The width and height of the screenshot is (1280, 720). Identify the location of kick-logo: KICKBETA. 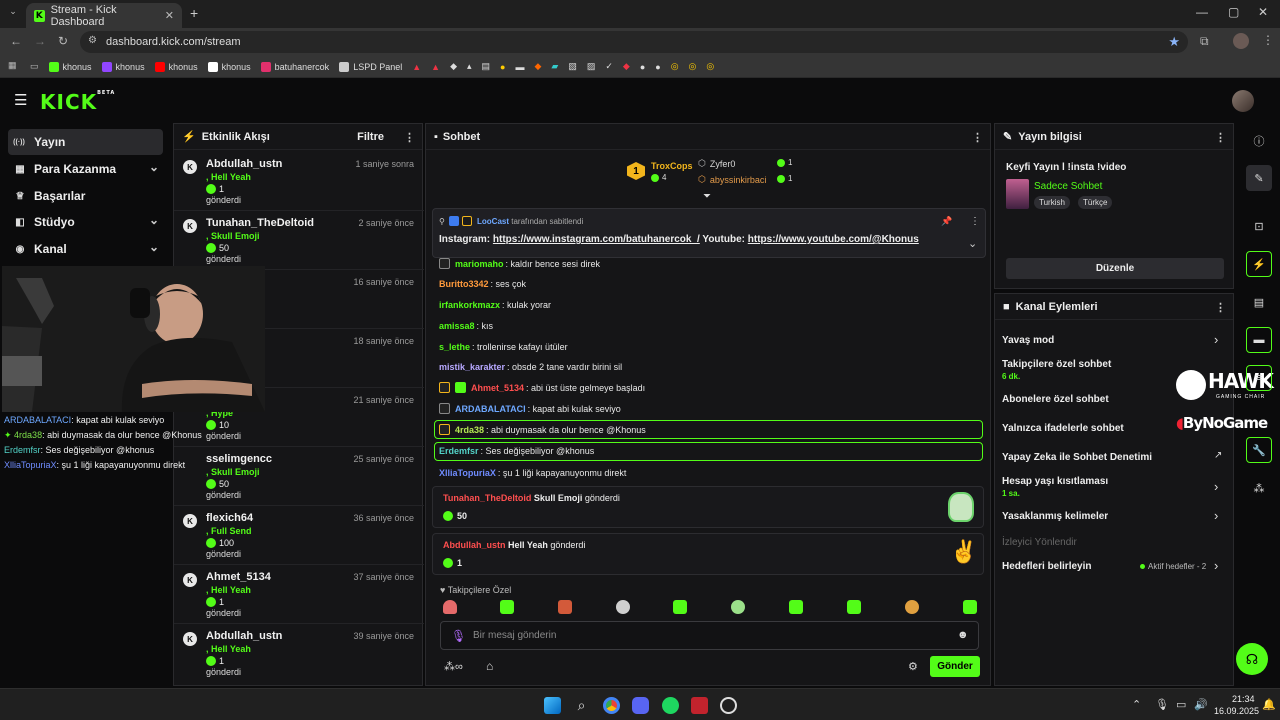
(77, 102).